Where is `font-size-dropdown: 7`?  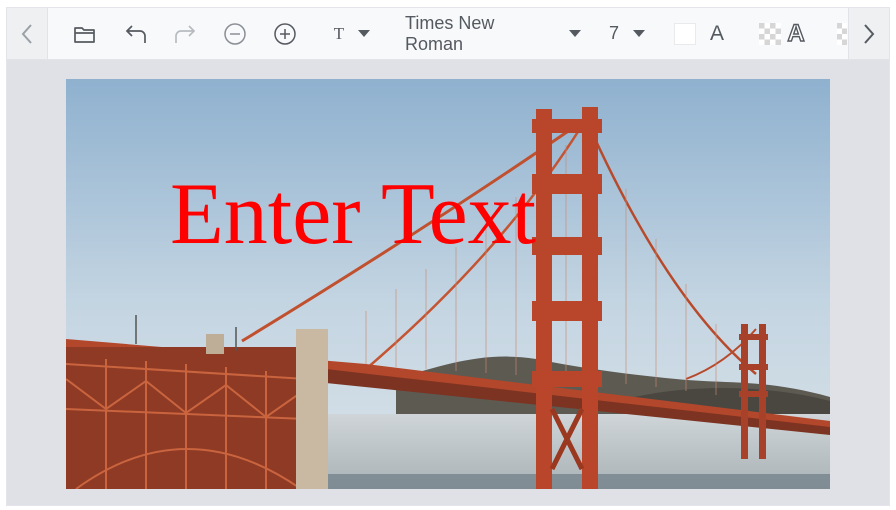 font-size-dropdown: 7 is located at coordinates (627, 33).